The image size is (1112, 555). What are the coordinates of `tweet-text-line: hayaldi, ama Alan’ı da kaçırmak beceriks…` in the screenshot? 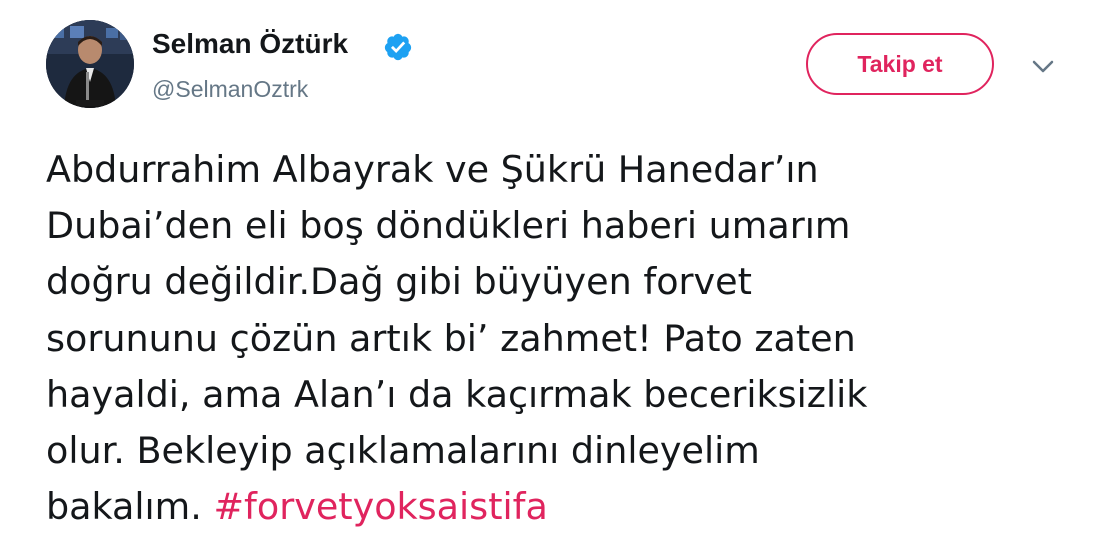 It's located at (457, 394).